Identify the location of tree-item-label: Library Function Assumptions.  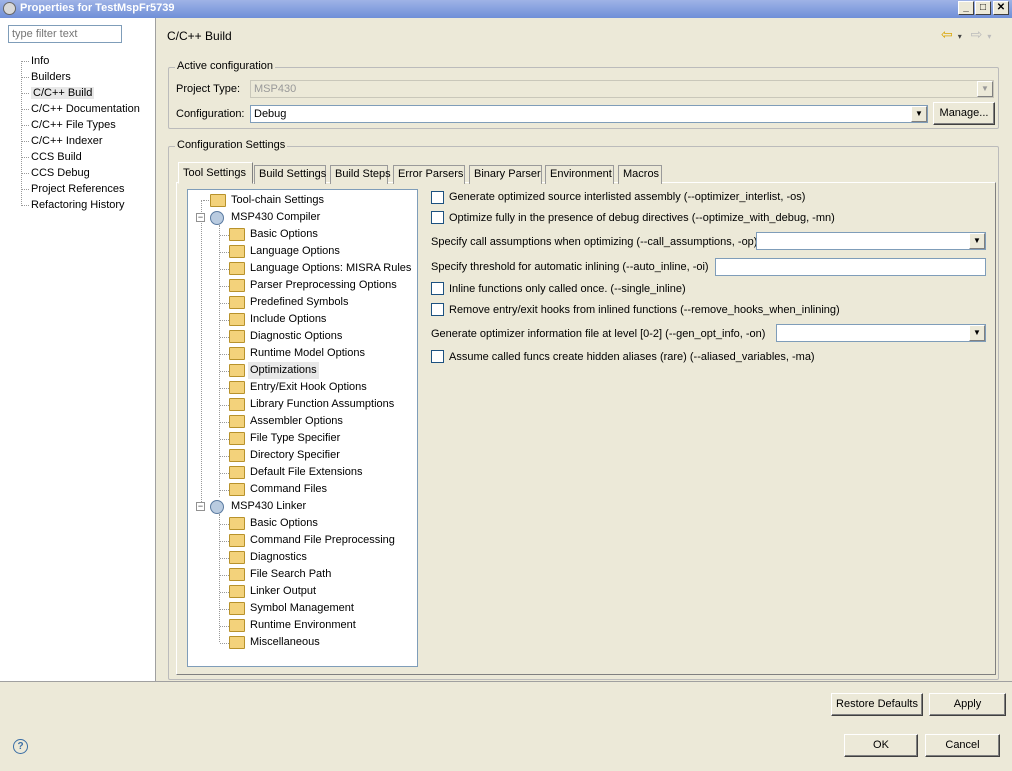
(322, 404).